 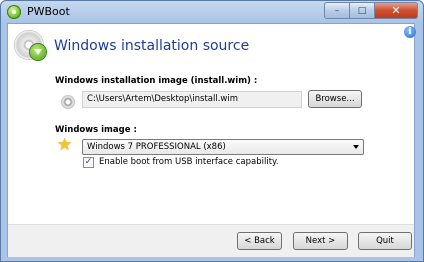 I want to click on caption-buttons: – □ ✕, so click(x=371, y=10).